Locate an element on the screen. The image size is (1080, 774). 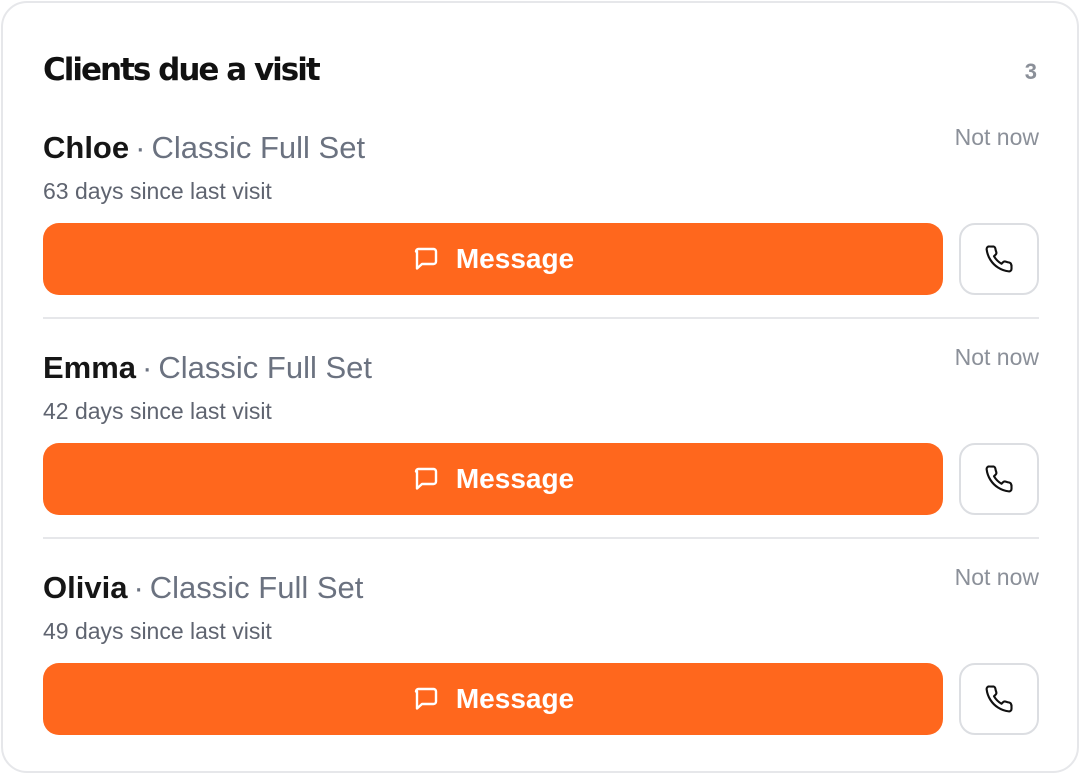
days-since-visit: 63 days since last visit is located at coordinates (157, 191).